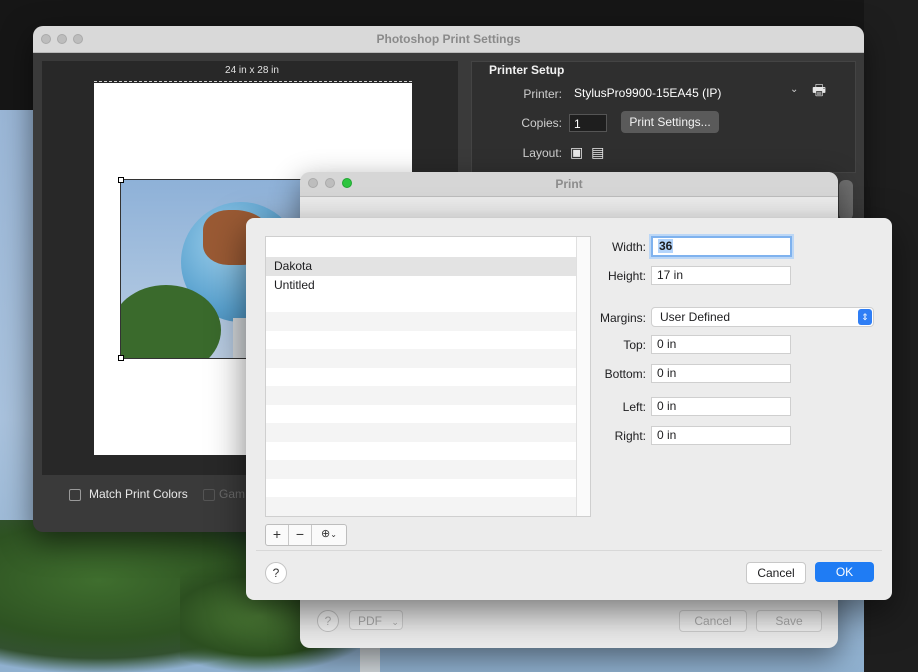 This screenshot has height=672, width=918. What do you see at coordinates (622, 318) in the screenshot?
I see `margins-label: Margins:` at bounding box center [622, 318].